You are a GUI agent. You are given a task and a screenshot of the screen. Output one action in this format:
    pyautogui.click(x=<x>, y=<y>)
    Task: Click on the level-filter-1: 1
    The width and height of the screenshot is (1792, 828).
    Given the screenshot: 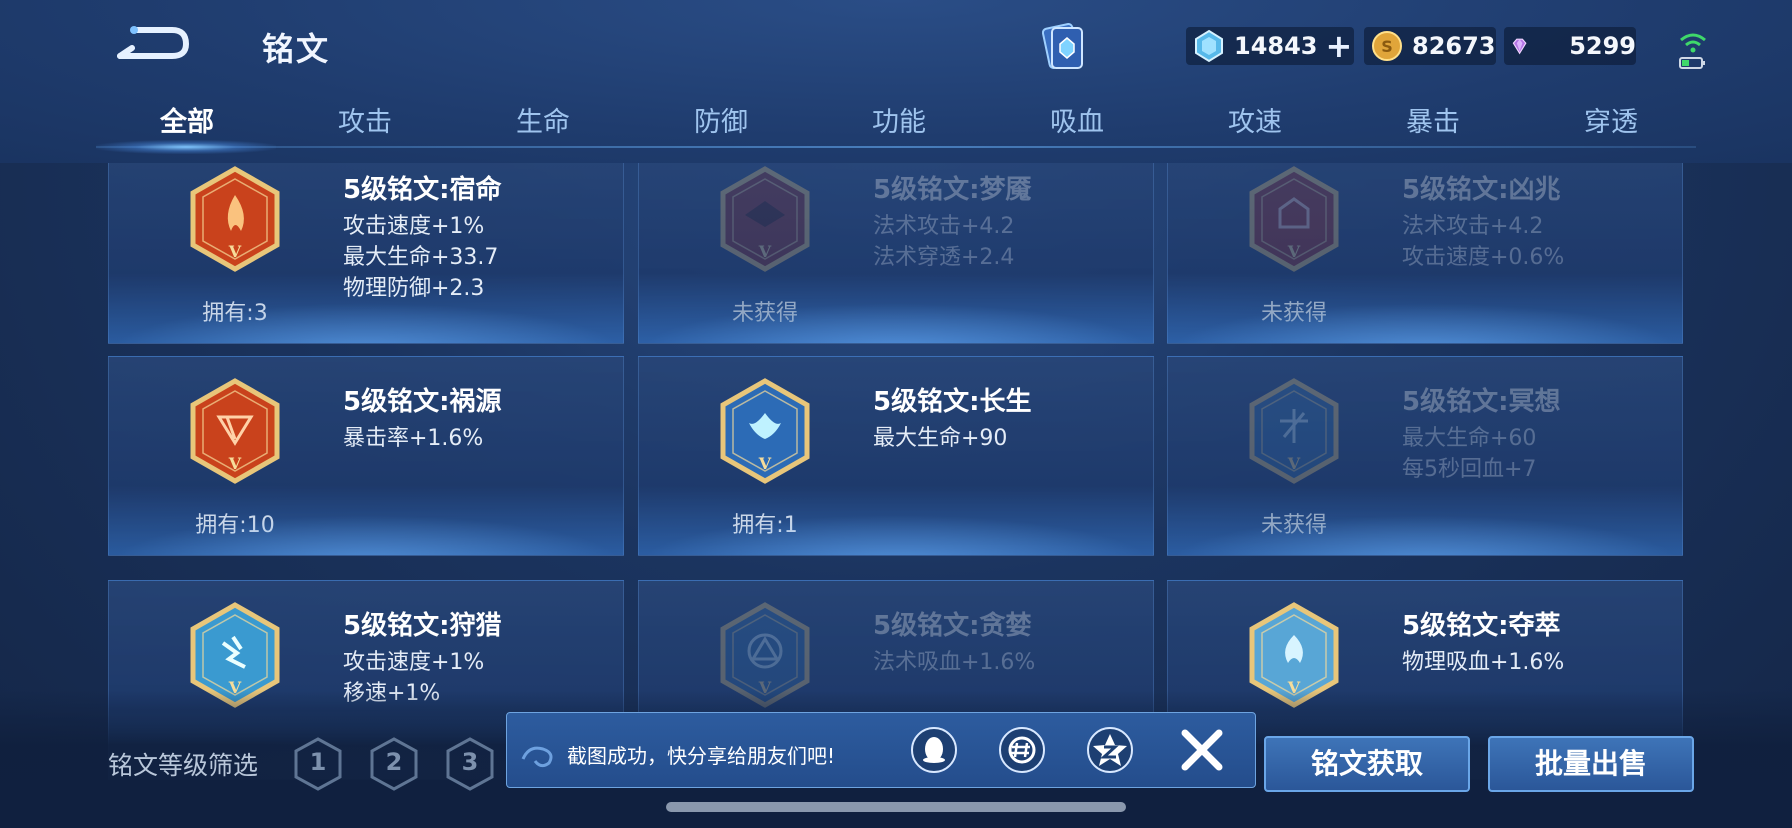 What is the action you would take?
    pyautogui.click(x=318, y=764)
    